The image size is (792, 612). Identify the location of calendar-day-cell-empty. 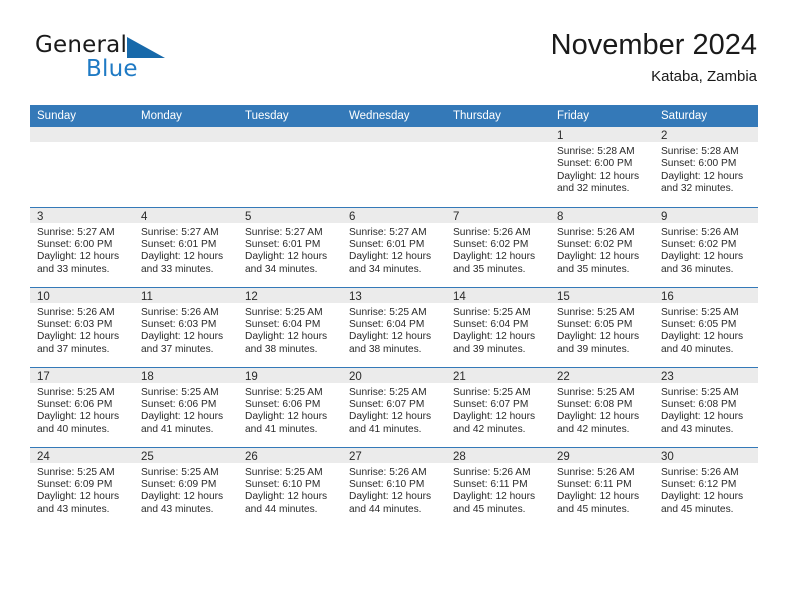
(82, 167).